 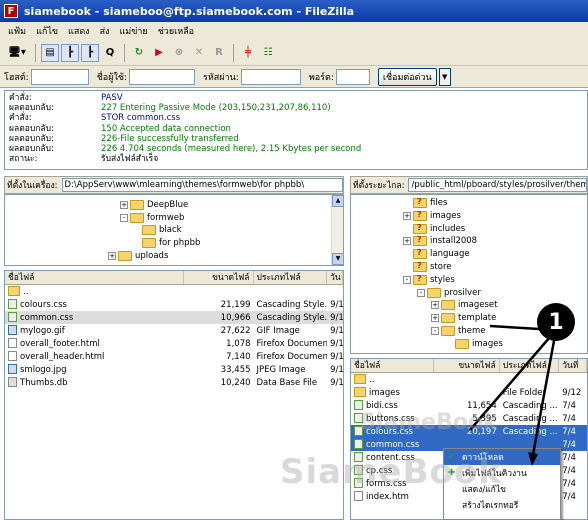 I want to click on local-tree-scrollbar: ▲ ▼, so click(x=337, y=230).